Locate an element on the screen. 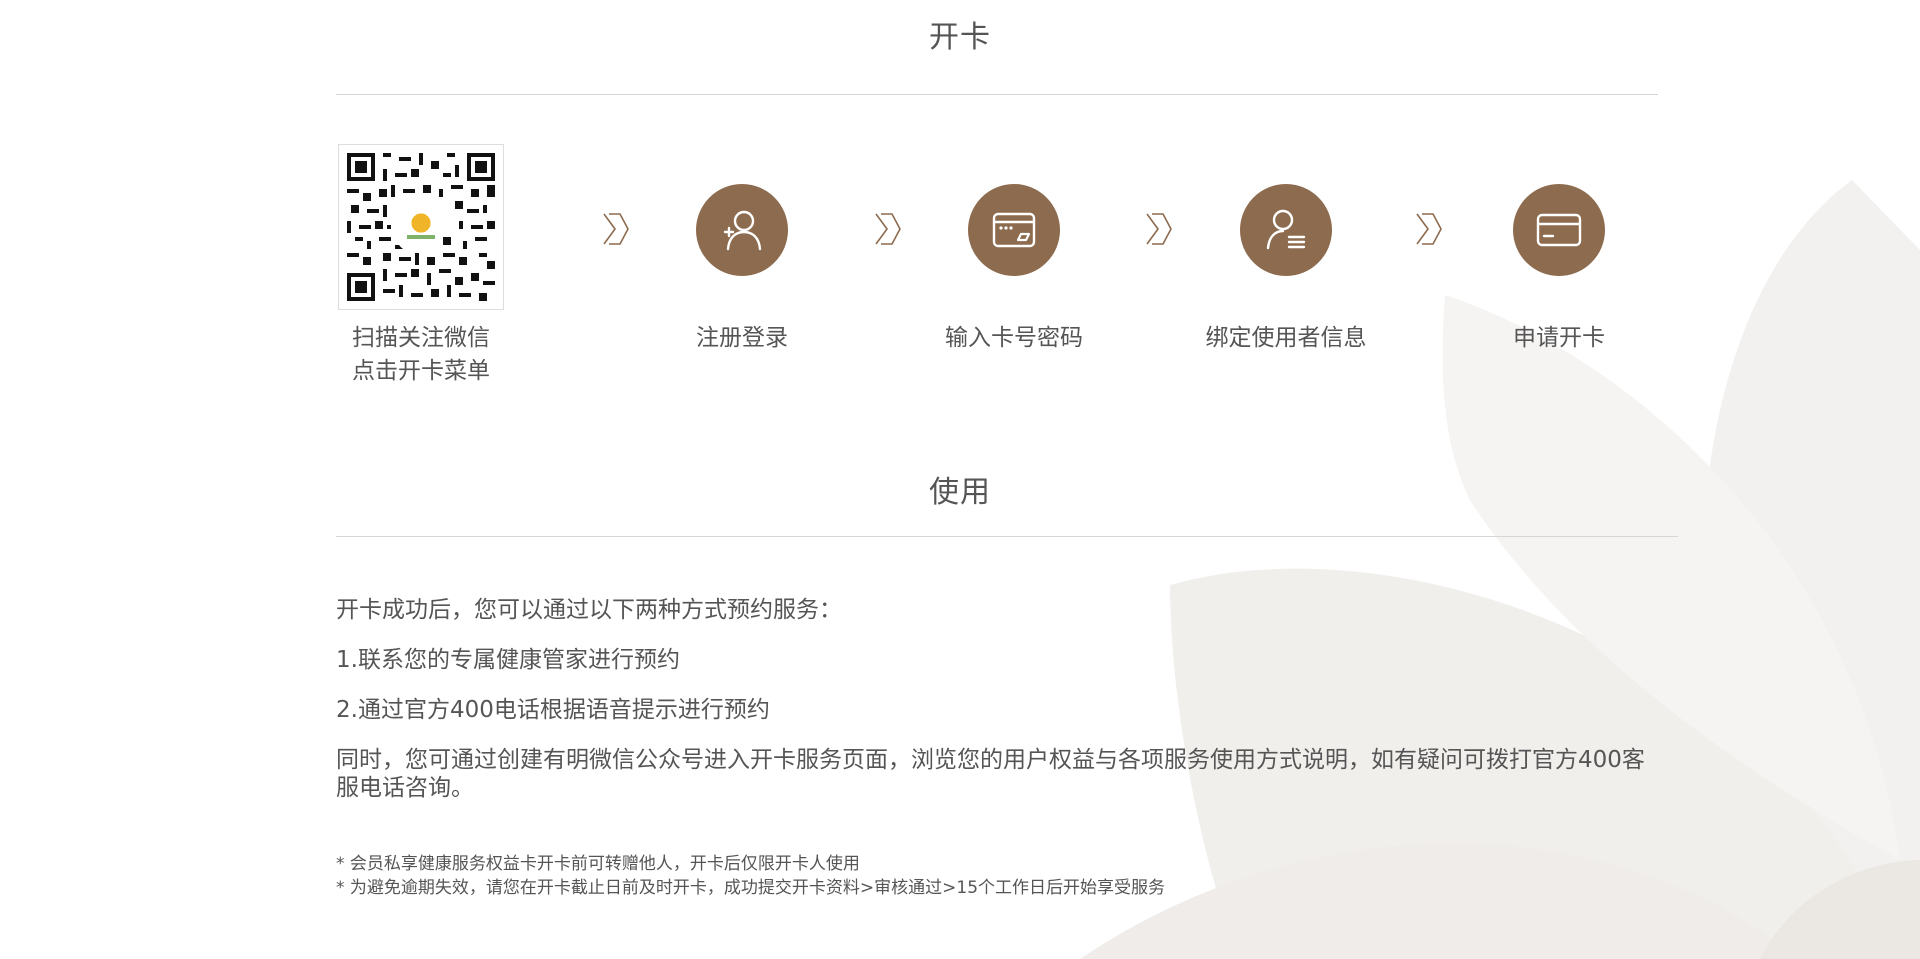 This screenshot has width=1920, height=959. user-bind-icon is located at coordinates (1286, 229).